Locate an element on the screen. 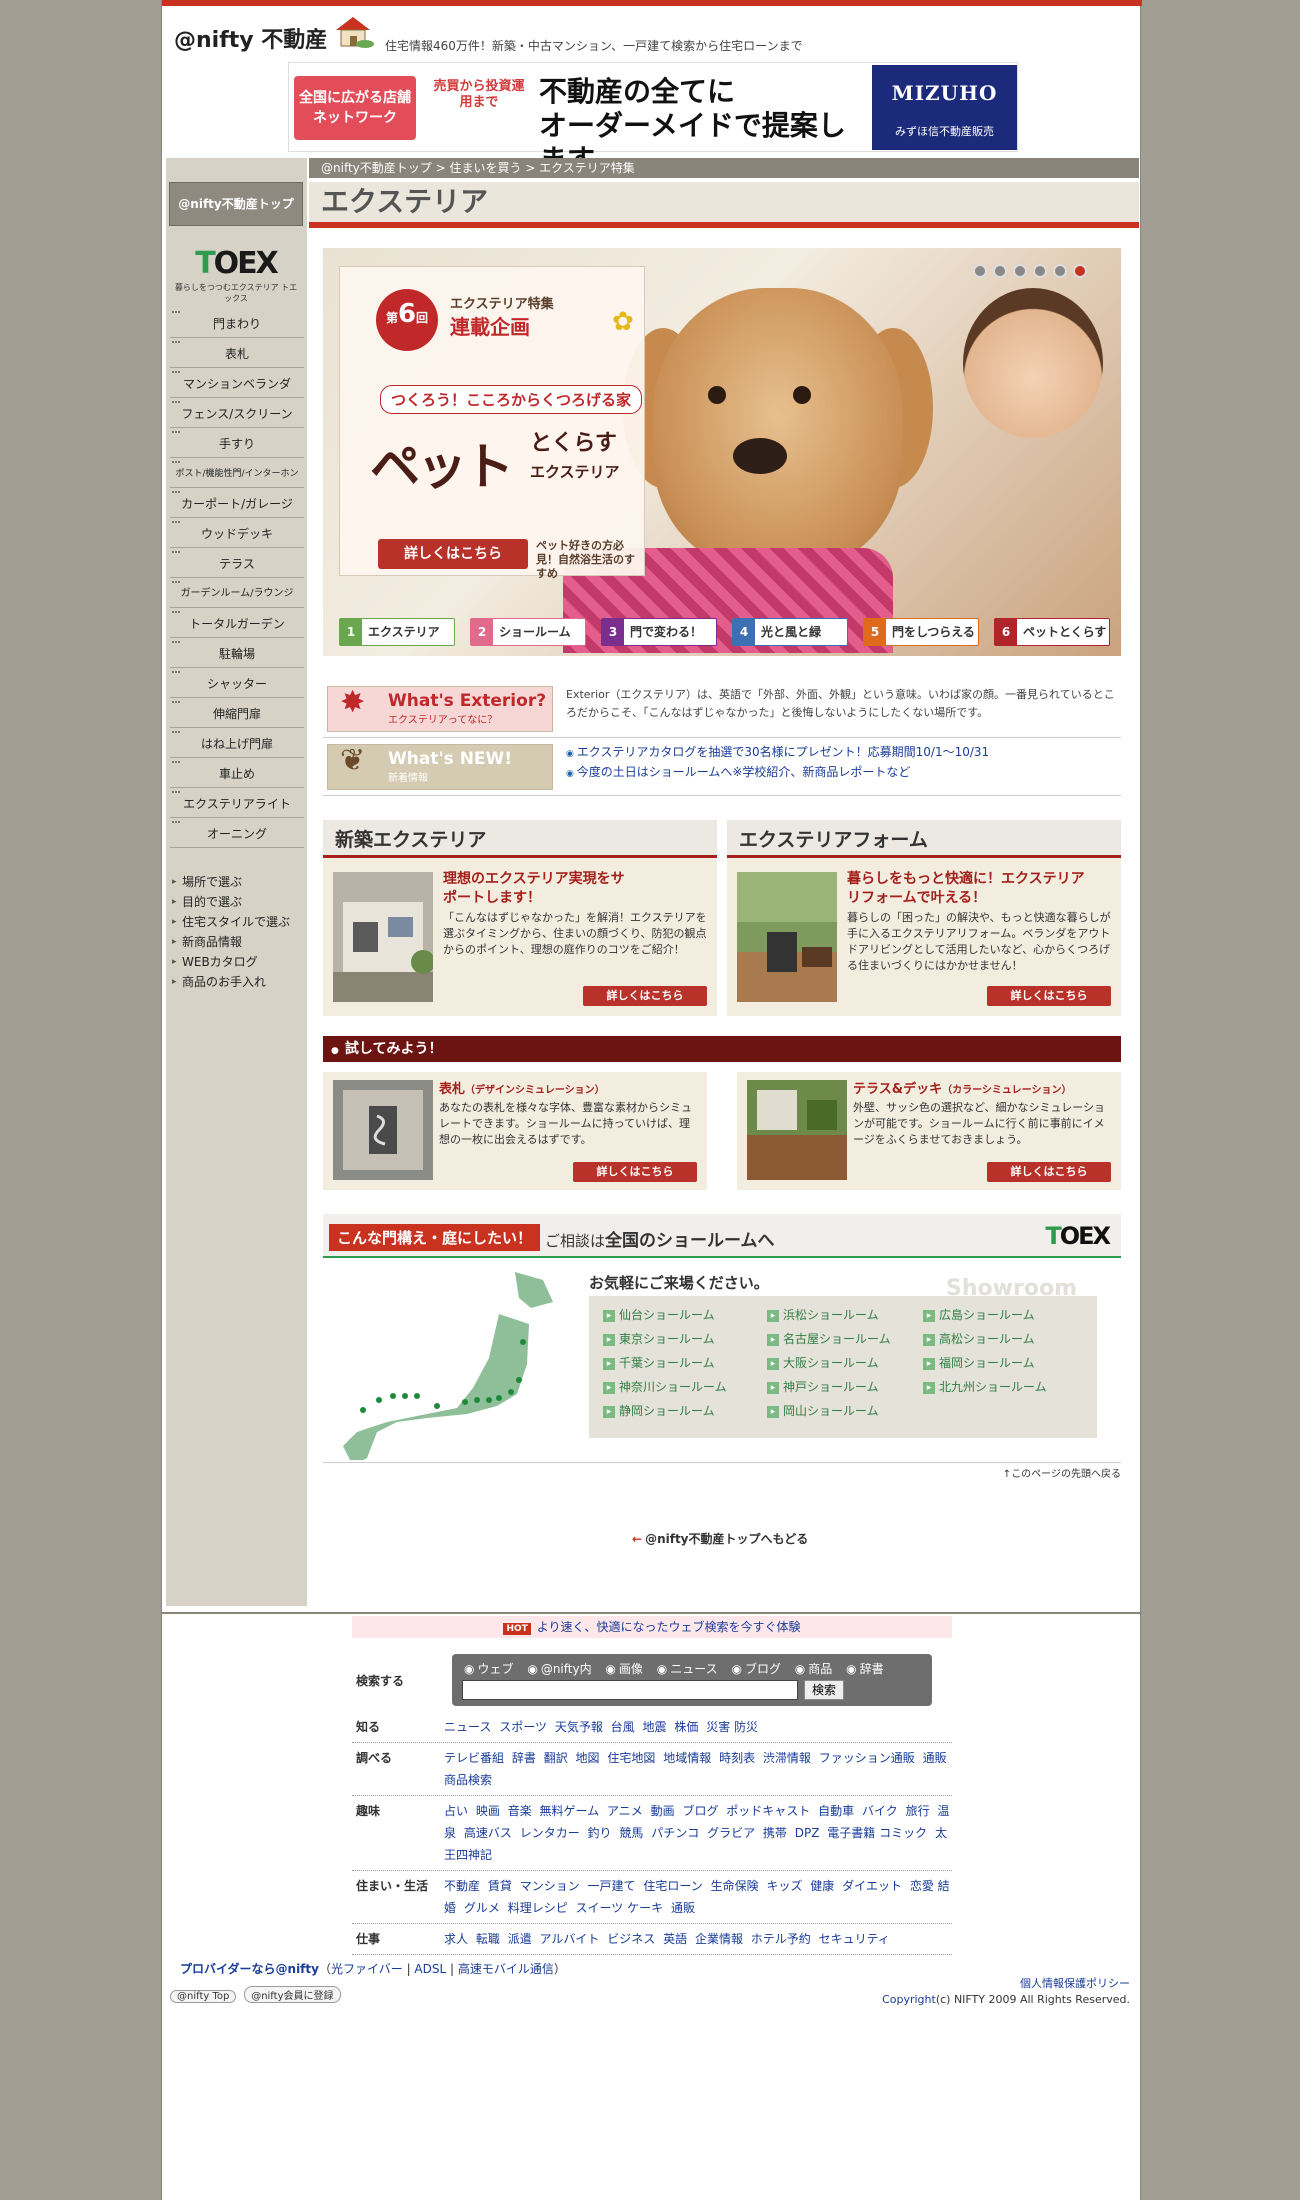 The width and height of the screenshot is (1300, 2200). pagetop-link: ↑このページの先頭へ戻る is located at coordinates (722, 1471).